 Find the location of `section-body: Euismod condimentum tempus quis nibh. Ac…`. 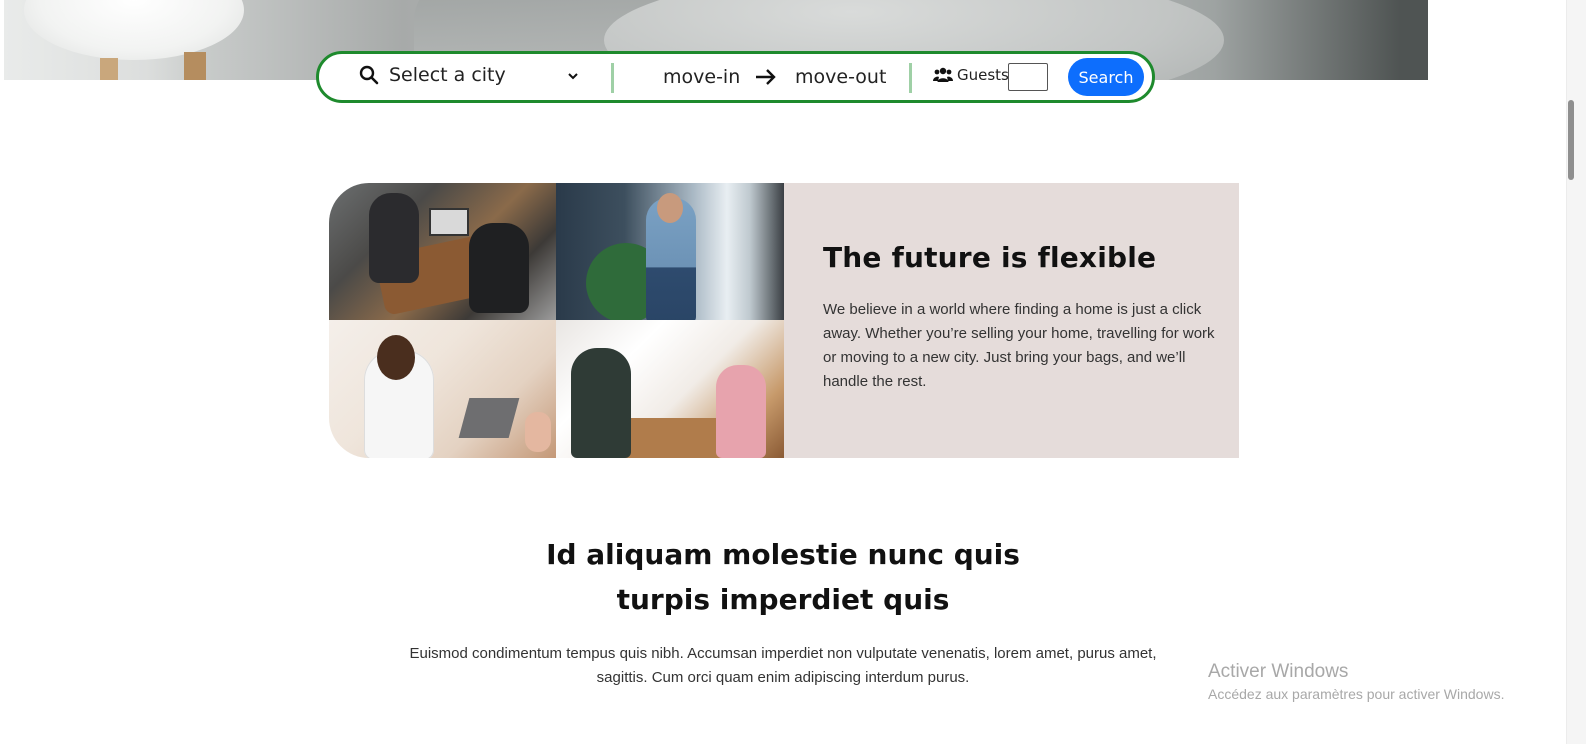

section-body: Euismod condimentum tempus quis nibh. Ac… is located at coordinates (783, 665).